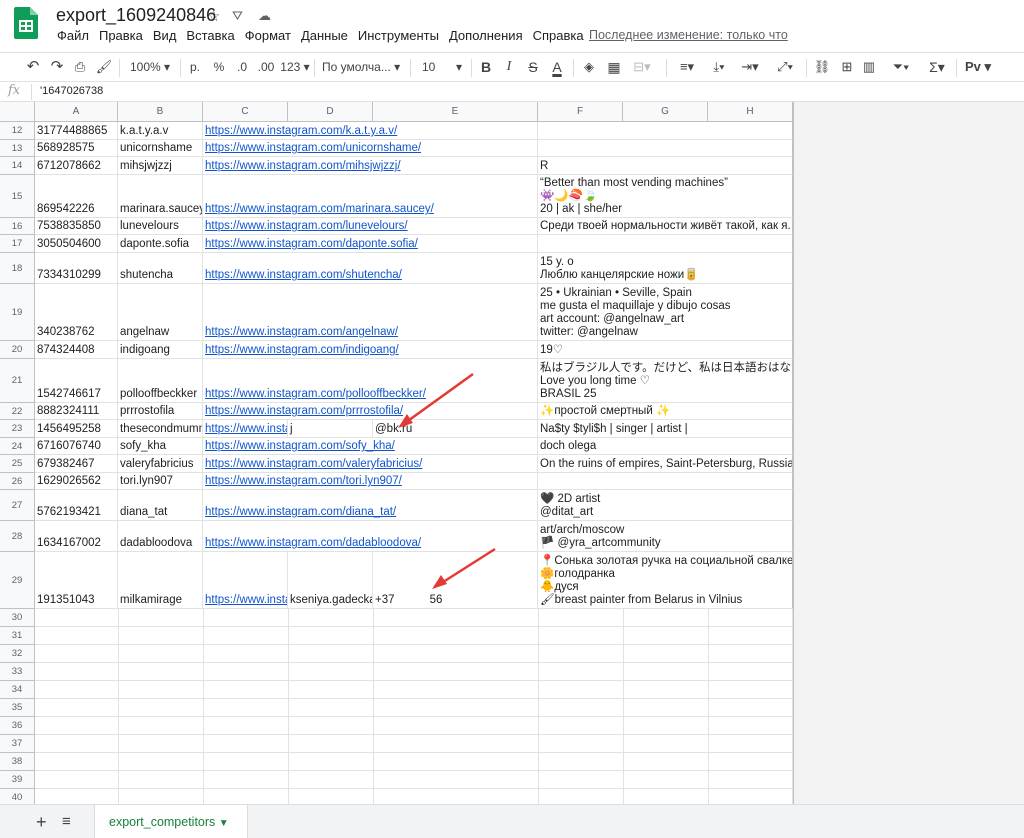  Describe the element at coordinates (17, 690) in the screenshot. I see `row-header: 34` at that location.